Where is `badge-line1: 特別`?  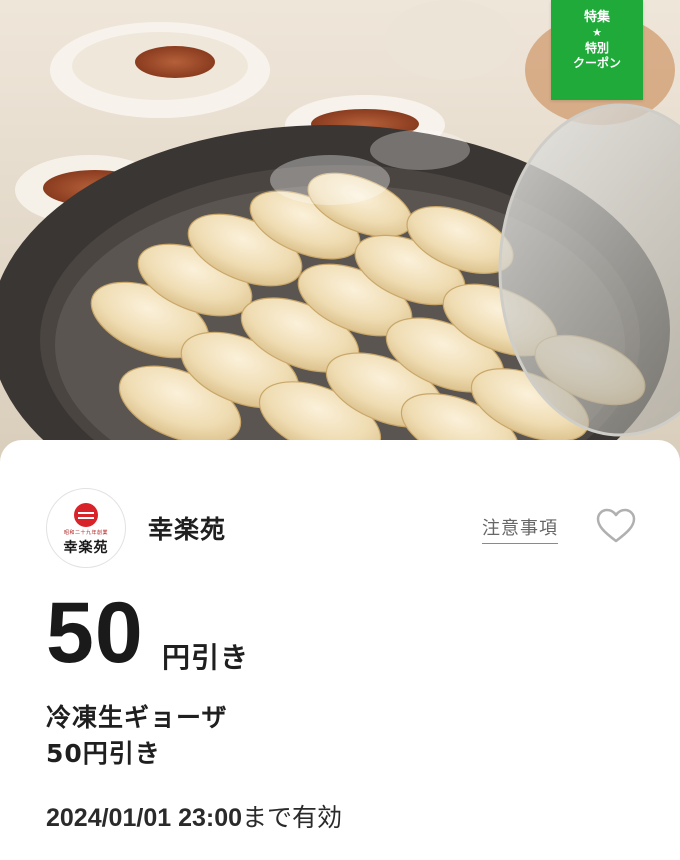 badge-line1: 特別 is located at coordinates (596, 48).